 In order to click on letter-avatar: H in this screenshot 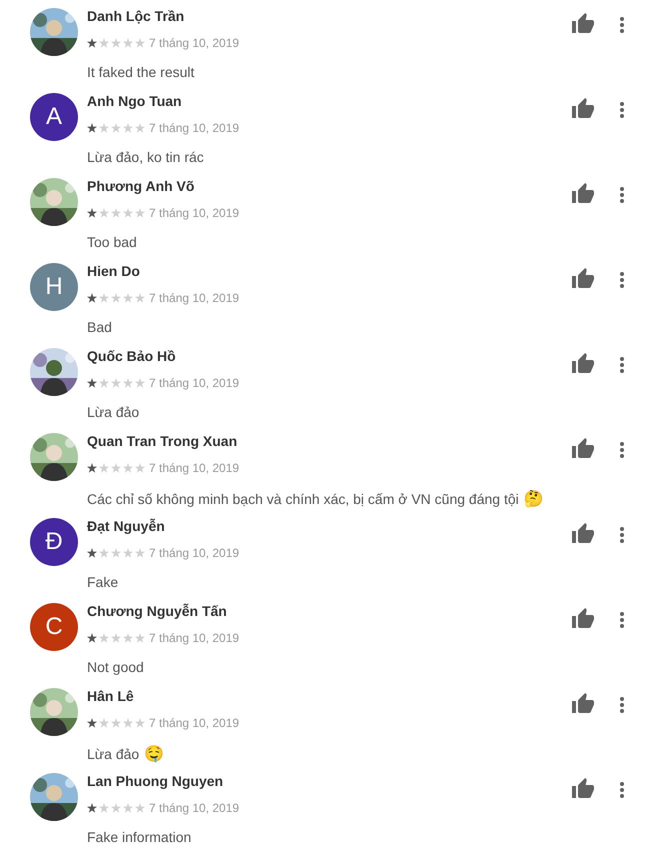, I will do `click(54, 287)`.